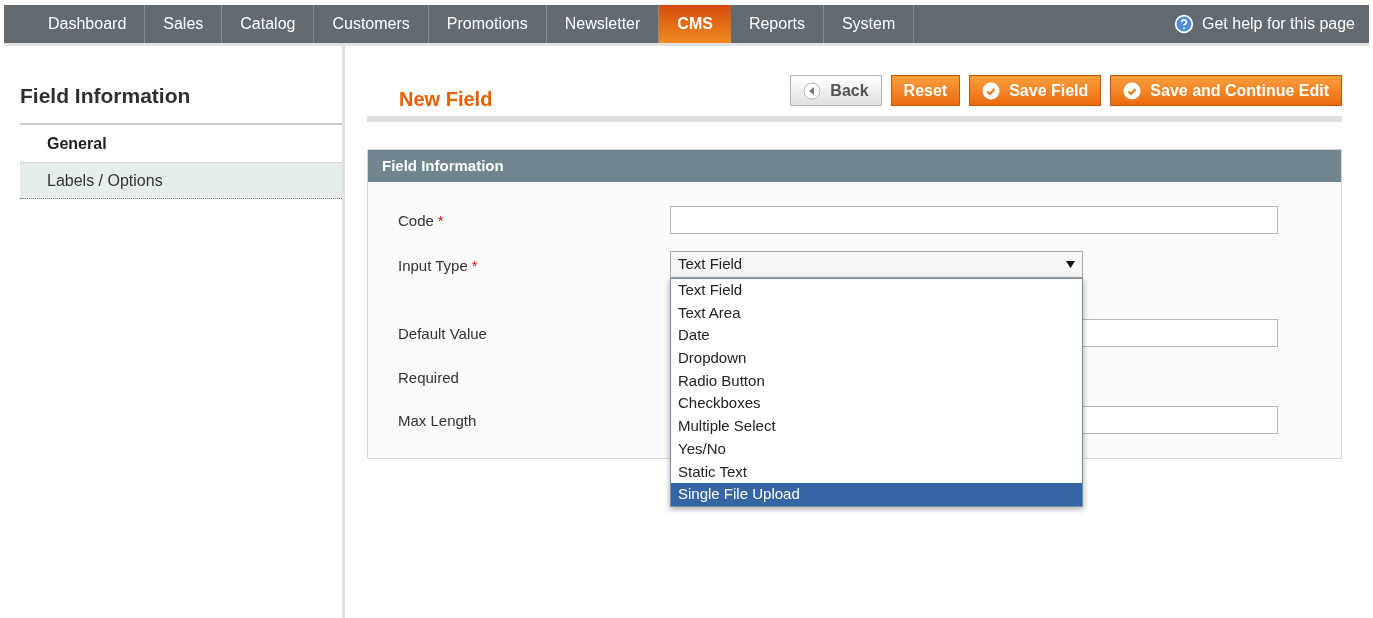 The image size is (1373, 618). I want to click on page-title: New Field, so click(445, 99).